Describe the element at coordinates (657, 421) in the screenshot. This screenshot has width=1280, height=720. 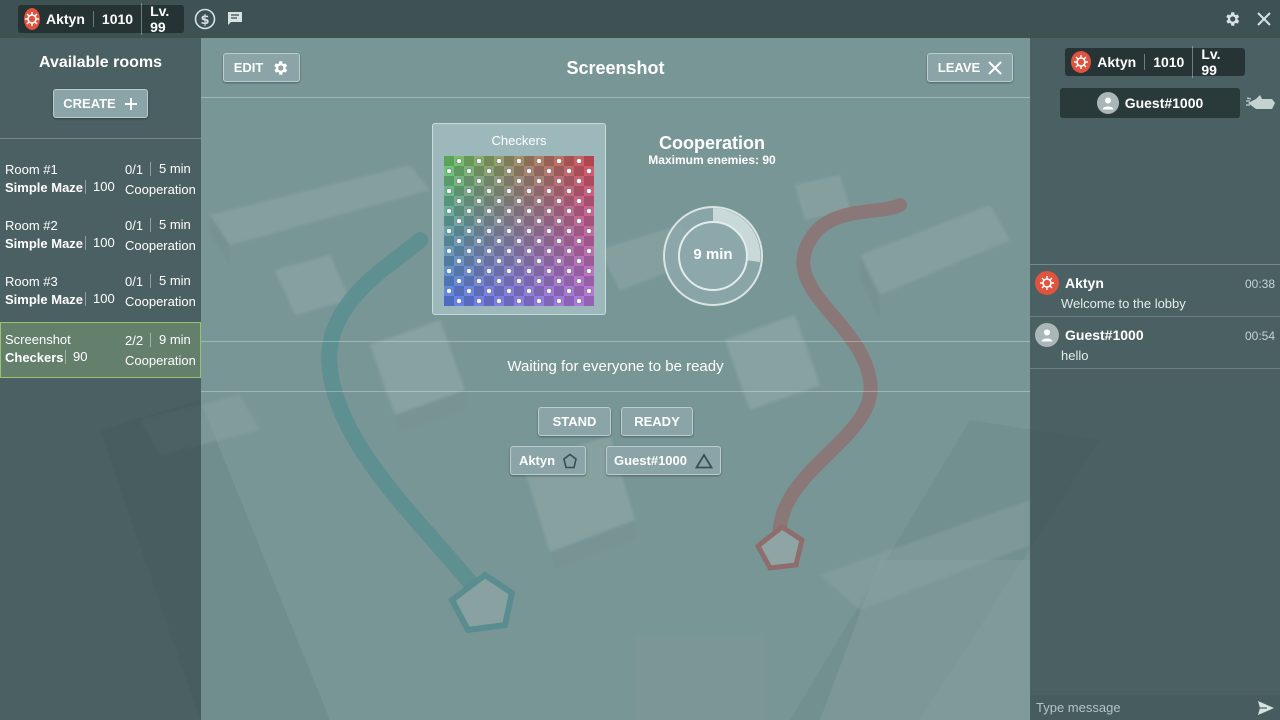
I see `ready-button: READY` at that location.